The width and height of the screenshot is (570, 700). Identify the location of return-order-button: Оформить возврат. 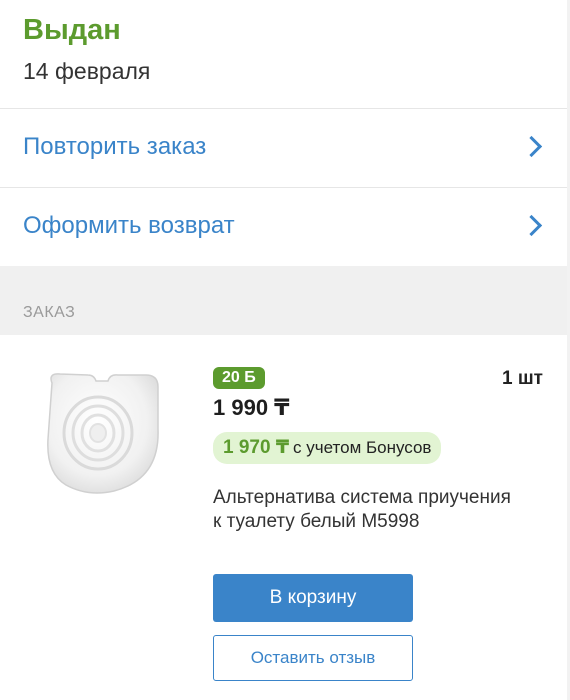
(283, 227).